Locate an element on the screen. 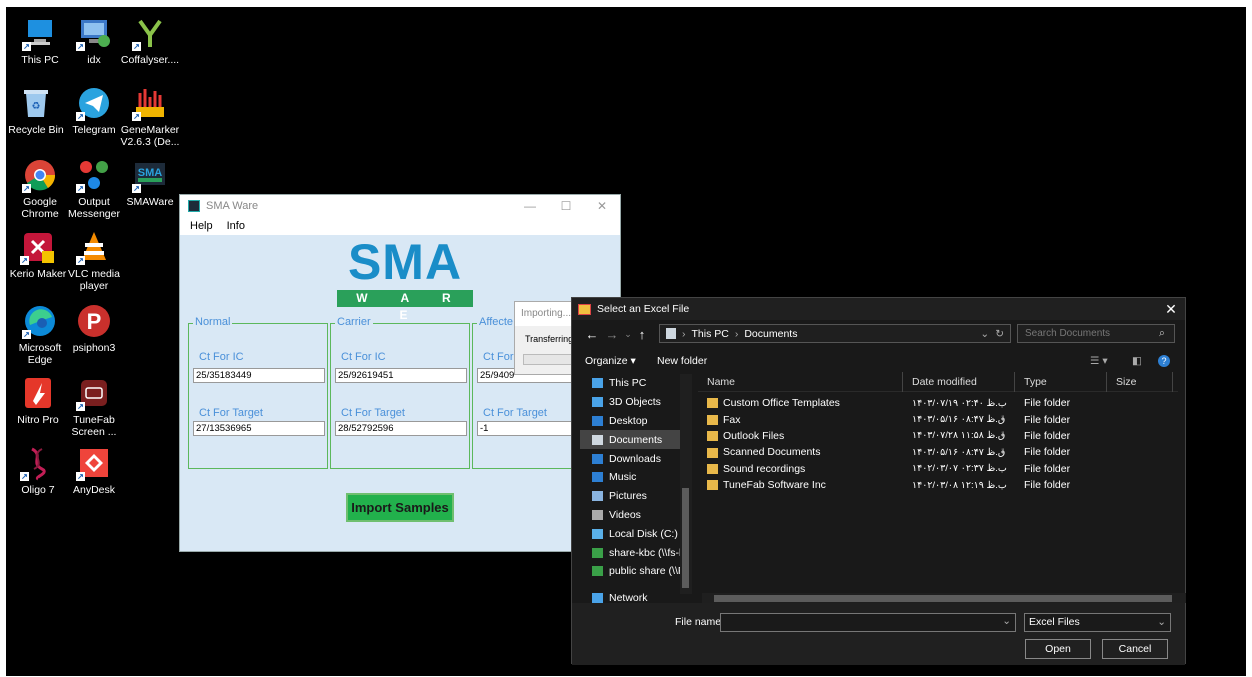 Image resolution: width=1252 pixels, height=677 pixels. nav-item-label: public share (\\F is located at coordinates (647, 571).